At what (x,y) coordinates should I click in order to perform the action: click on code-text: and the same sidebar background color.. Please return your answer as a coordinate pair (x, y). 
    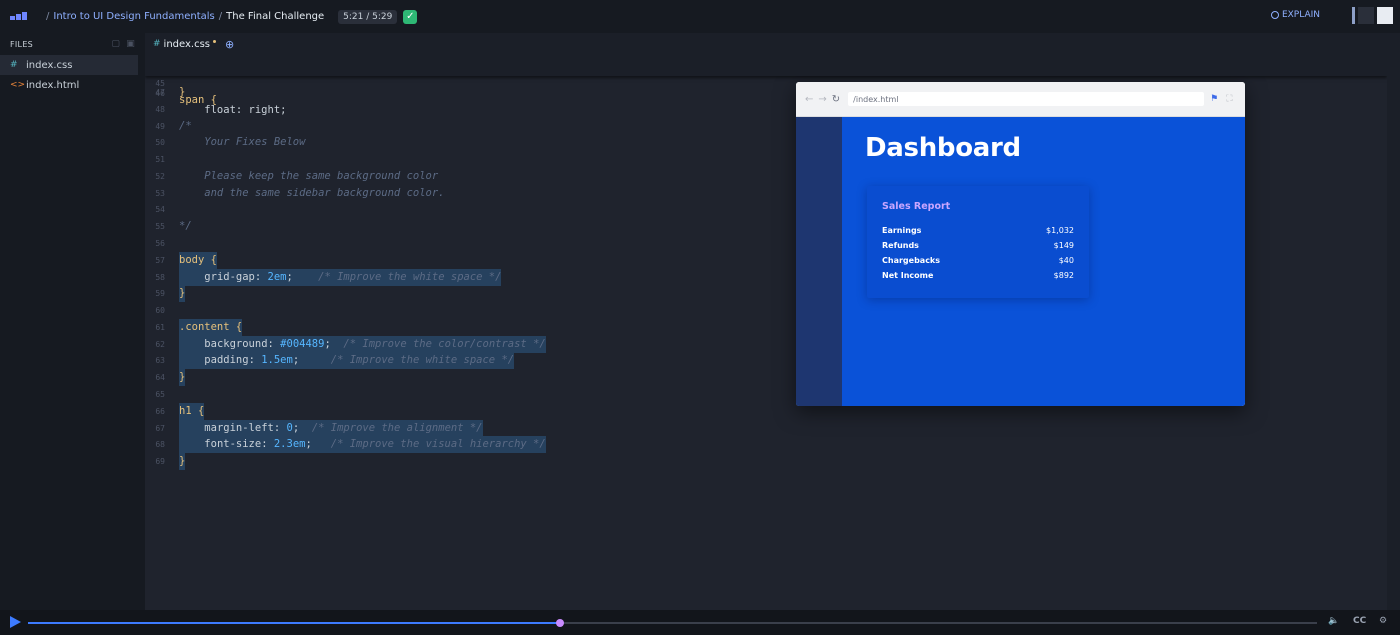
    Looking at the image, I should click on (312, 192).